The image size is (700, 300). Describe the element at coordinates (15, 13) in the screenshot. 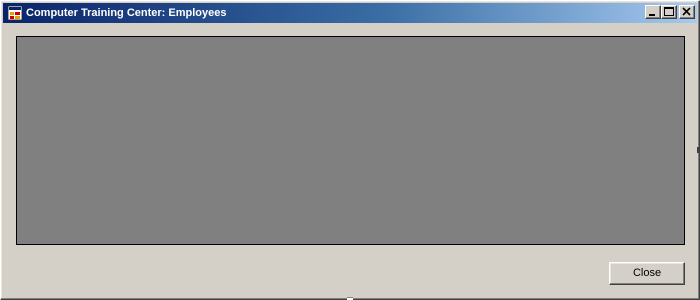

I see `application-icon` at that location.